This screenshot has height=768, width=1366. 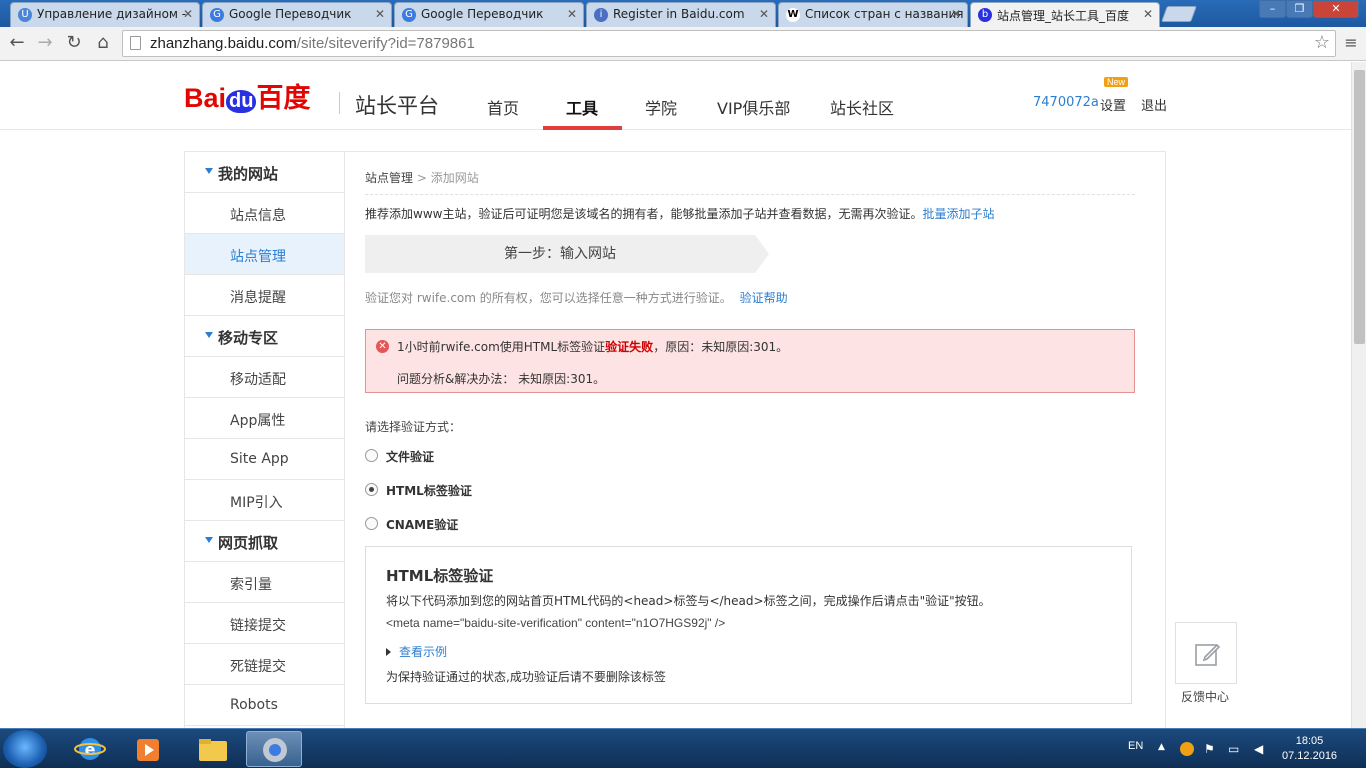 I want to click on sidebar-item-robots: Robots, so click(x=264, y=705).